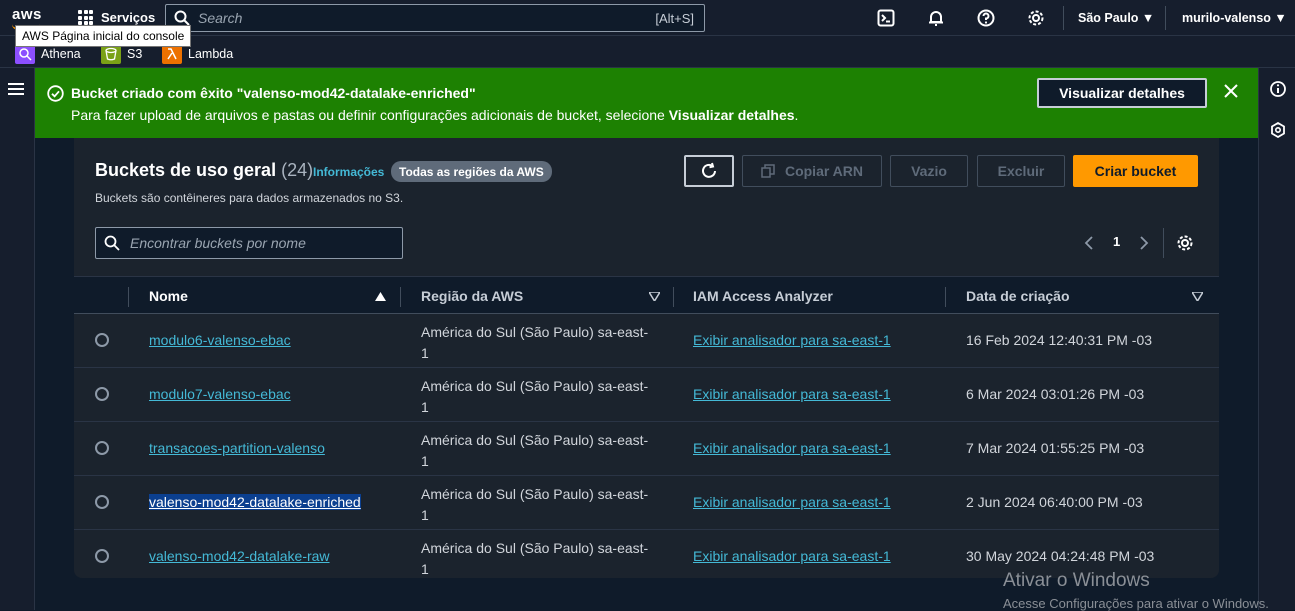 The image size is (1295, 611). Describe the element at coordinates (435, 18) in the screenshot. I see `global-search-input: Search [Alt+S]` at that location.